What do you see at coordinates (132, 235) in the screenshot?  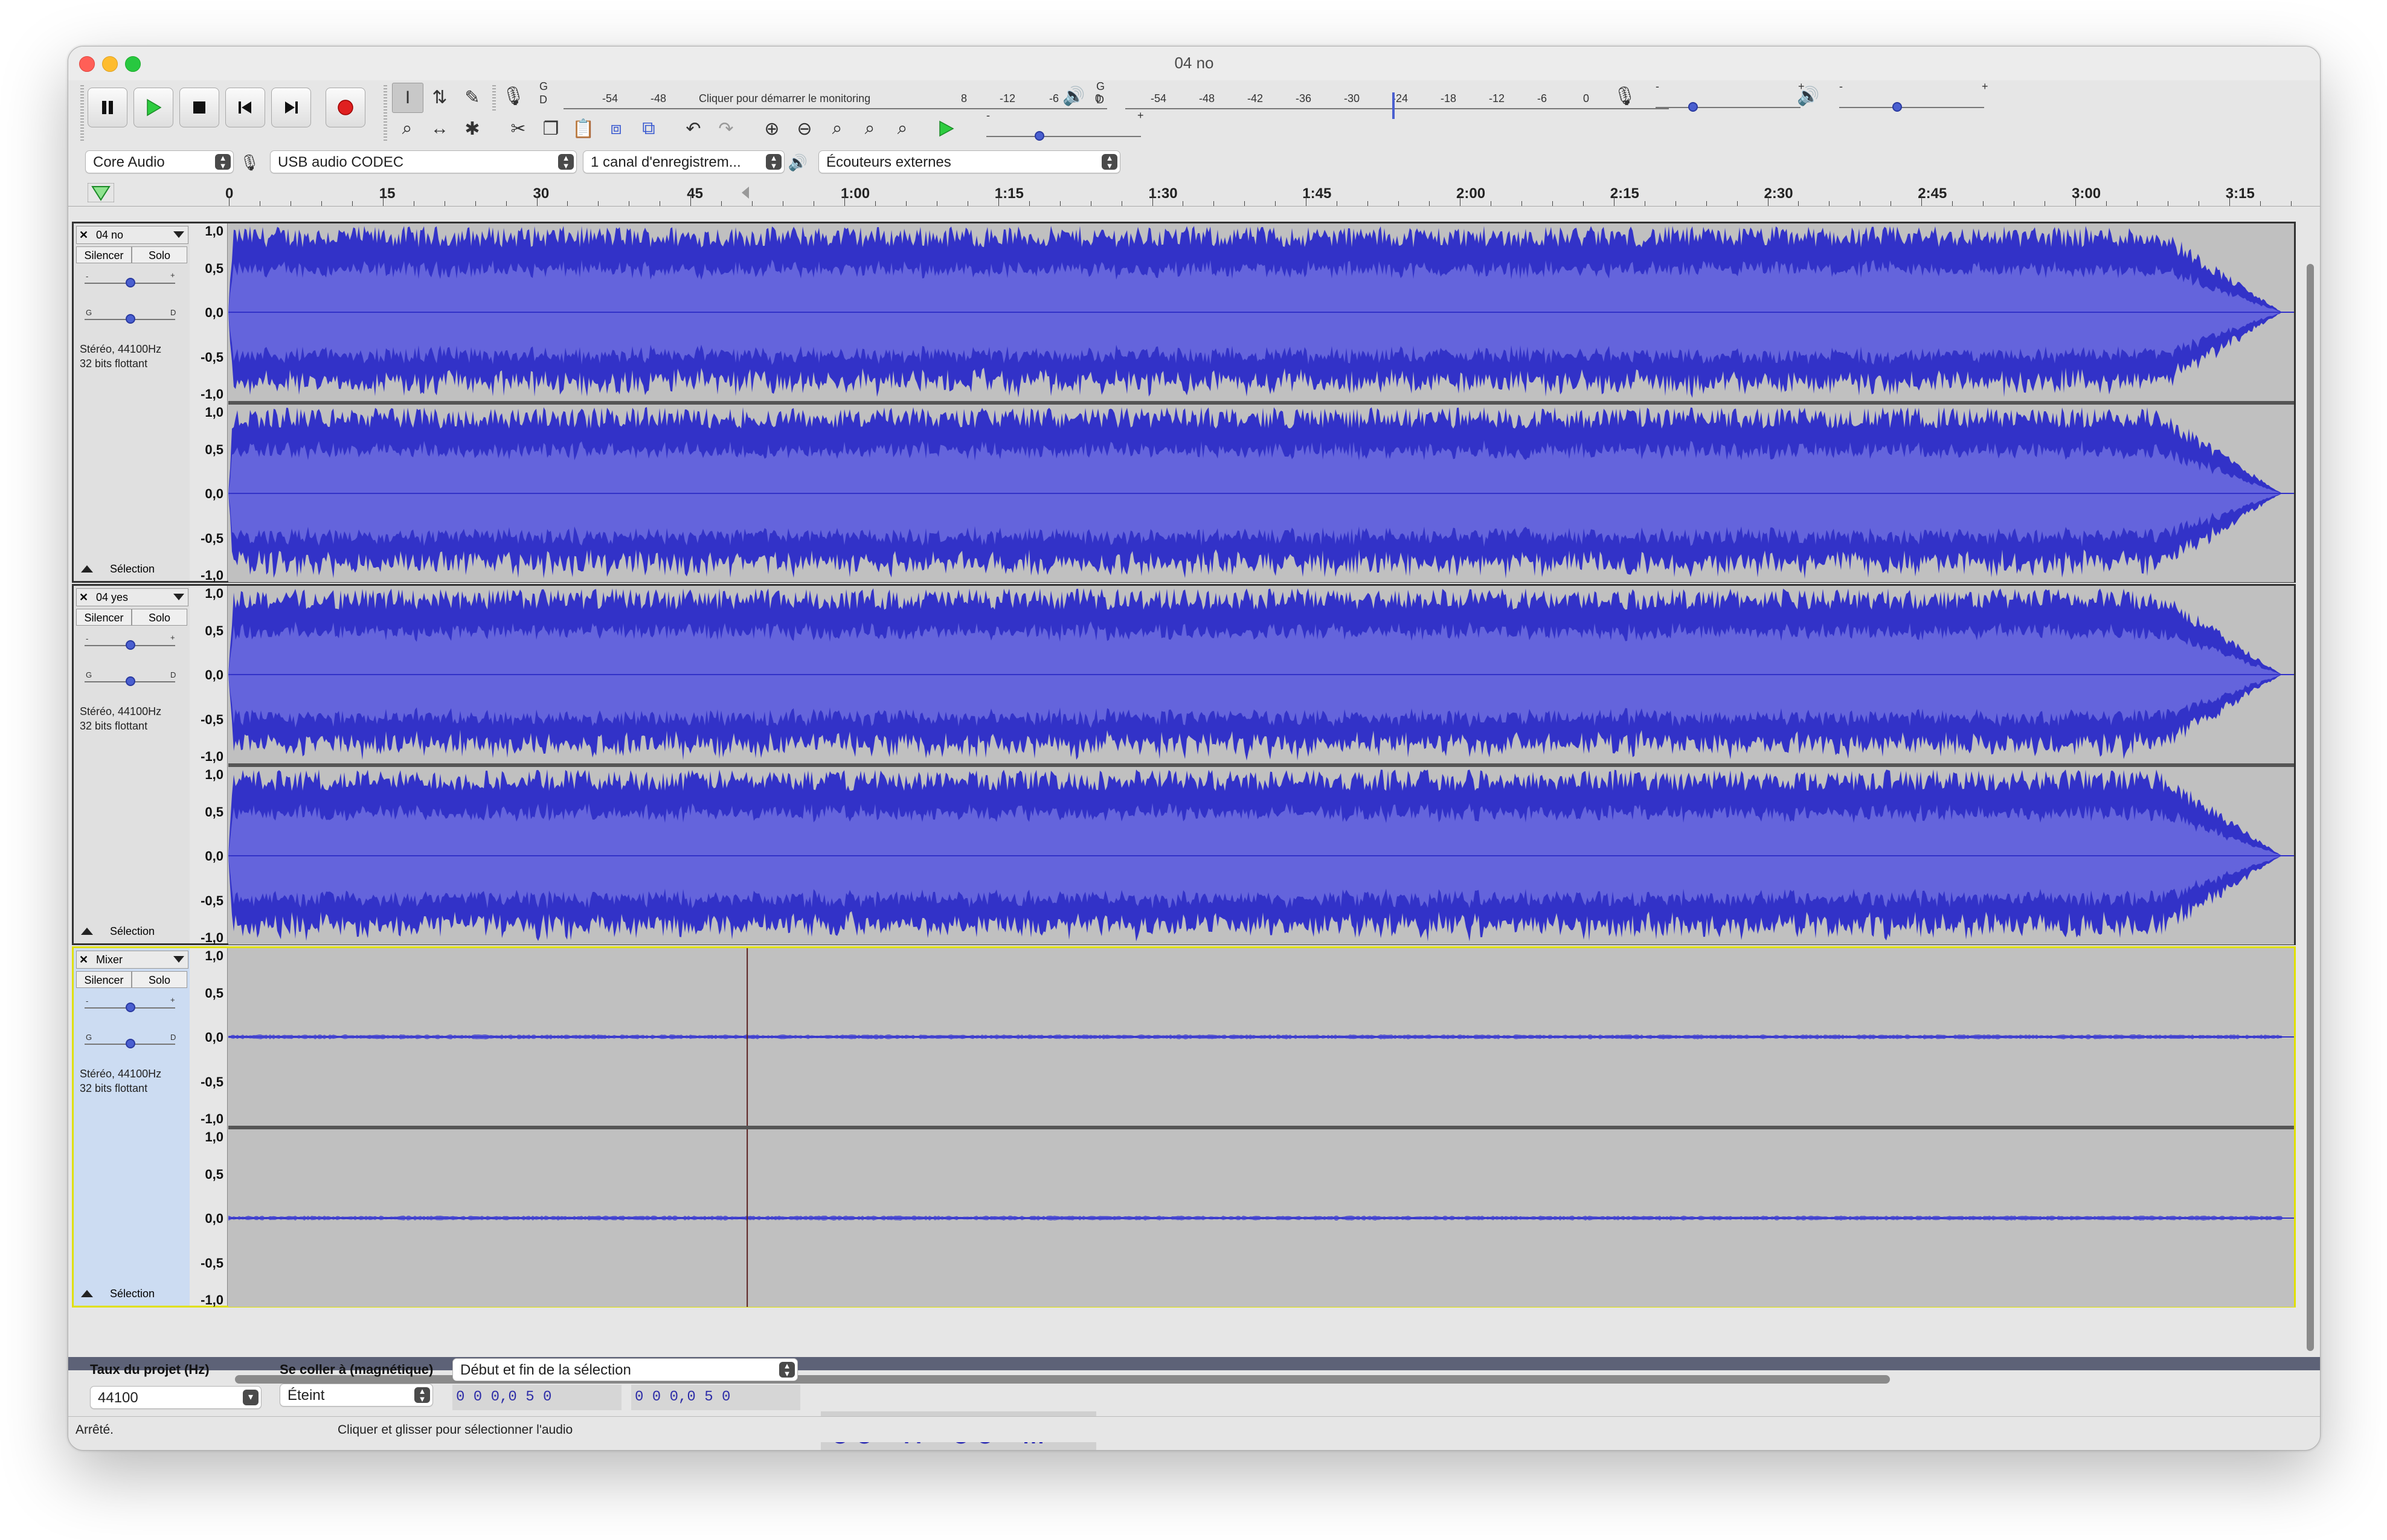 I see `track-name-button: ✕ 04 no` at bounding box center [132, 235].